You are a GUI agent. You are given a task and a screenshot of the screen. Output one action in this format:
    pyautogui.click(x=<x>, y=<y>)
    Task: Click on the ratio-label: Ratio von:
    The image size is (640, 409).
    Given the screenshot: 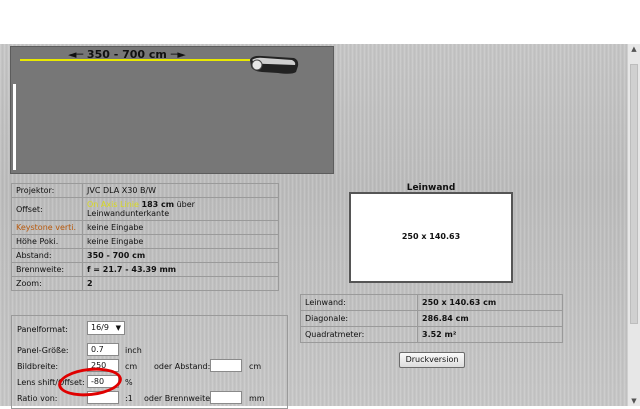 What is the action you would take?
    pyautogui.click(x=37, y=398)
    